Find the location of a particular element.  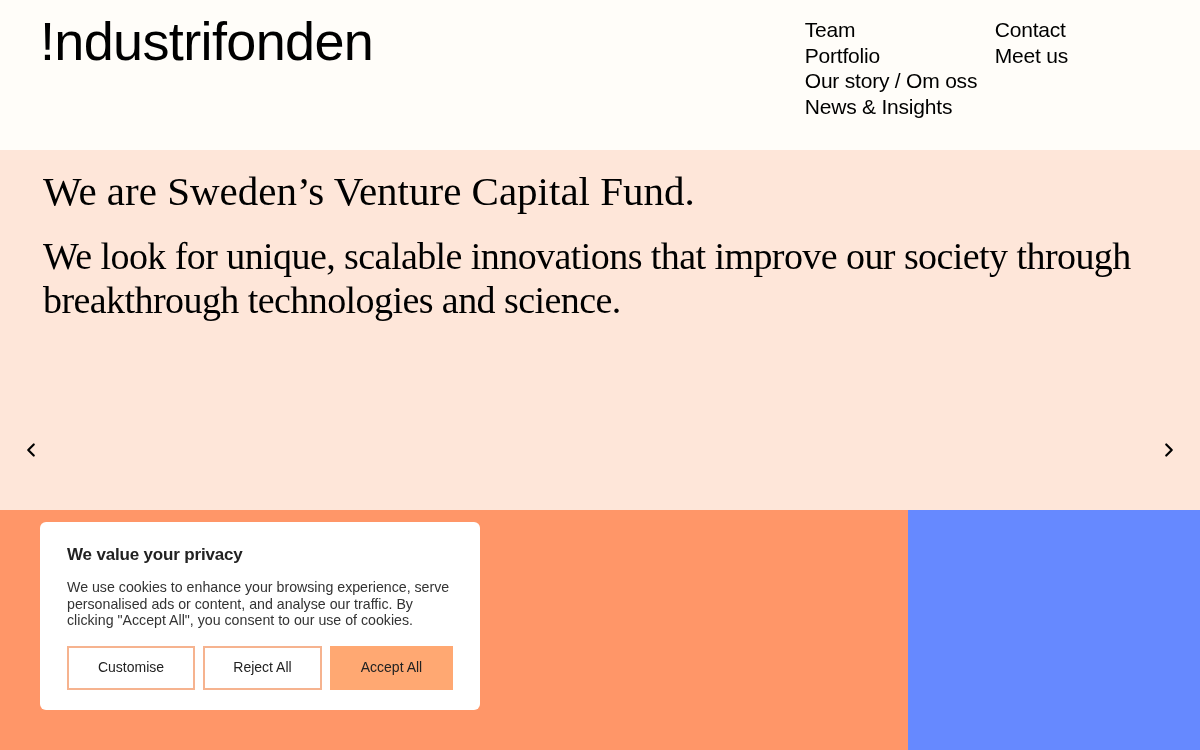

nav-link: Team is located at coordinates (830, 30).